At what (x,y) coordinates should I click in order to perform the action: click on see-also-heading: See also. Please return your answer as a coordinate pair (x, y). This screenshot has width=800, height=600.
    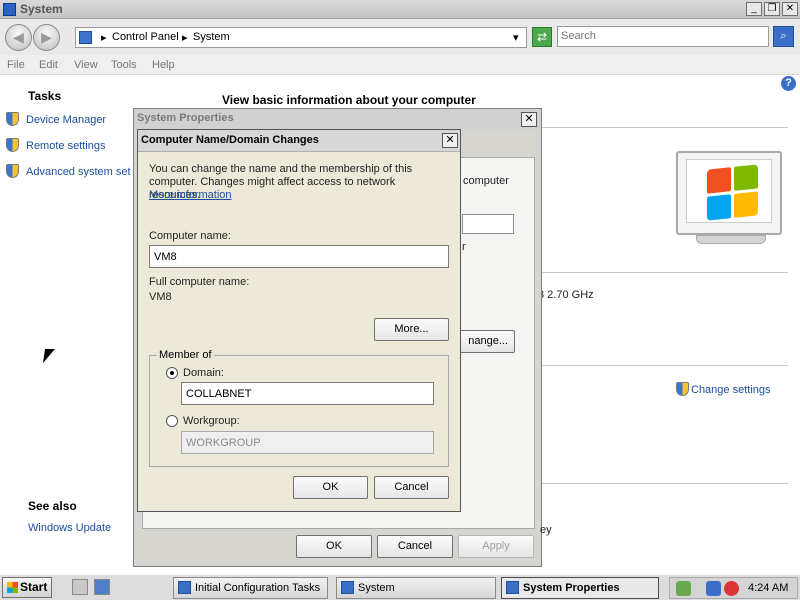
    Looking at the image, I should click on (52, 506).